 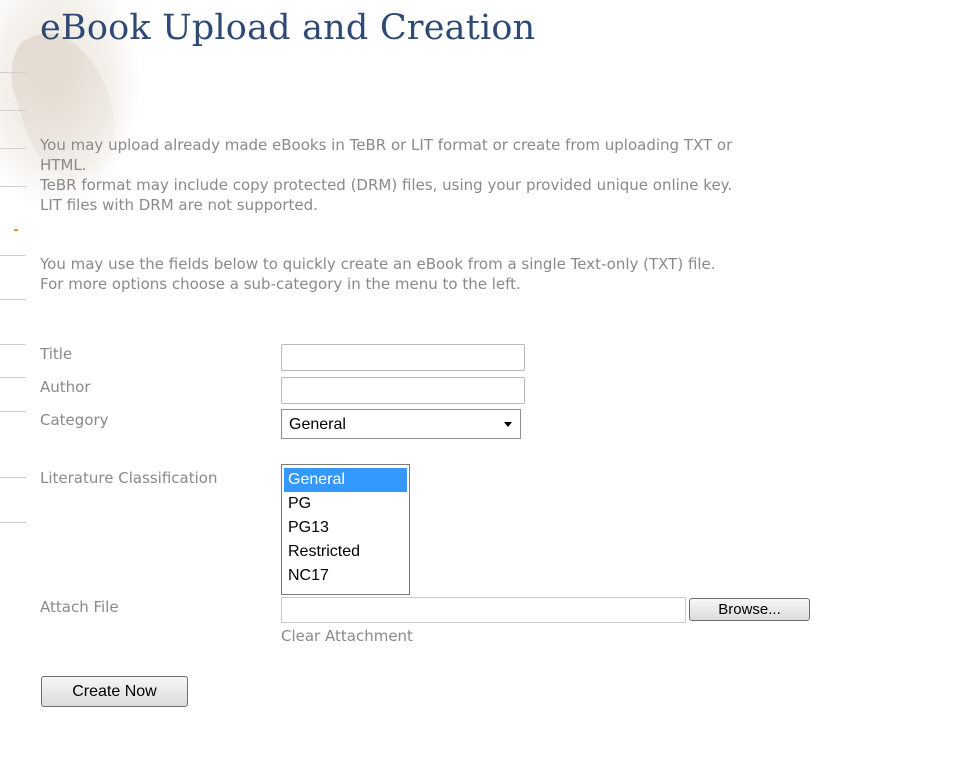 I want to click on title-label: Title, so click(x=56, y=354).